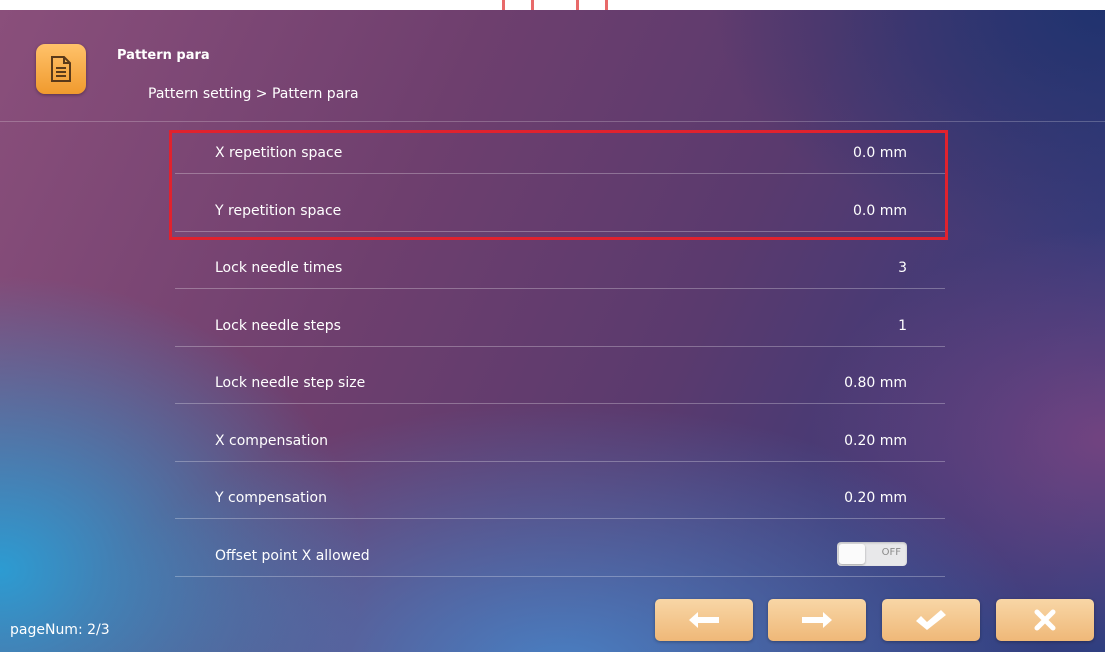 This screenshot has width=1105, height=652. I want to click on close-button, so click(1045, 620).